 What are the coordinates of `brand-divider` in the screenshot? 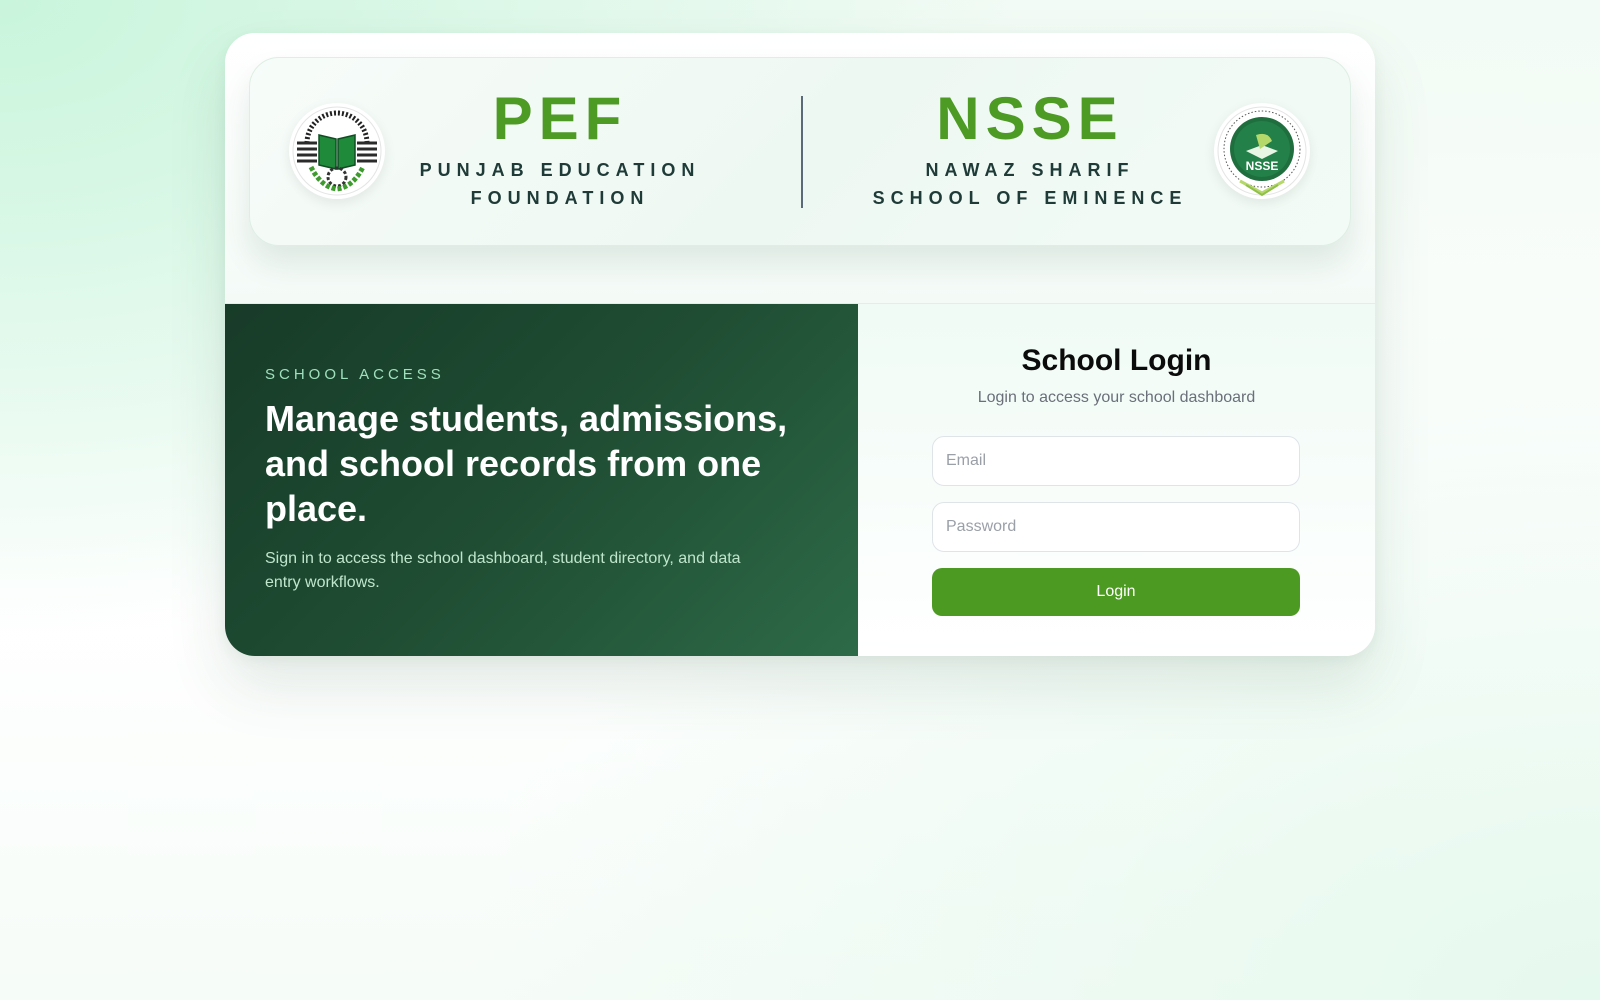 It's located at (802, 152).